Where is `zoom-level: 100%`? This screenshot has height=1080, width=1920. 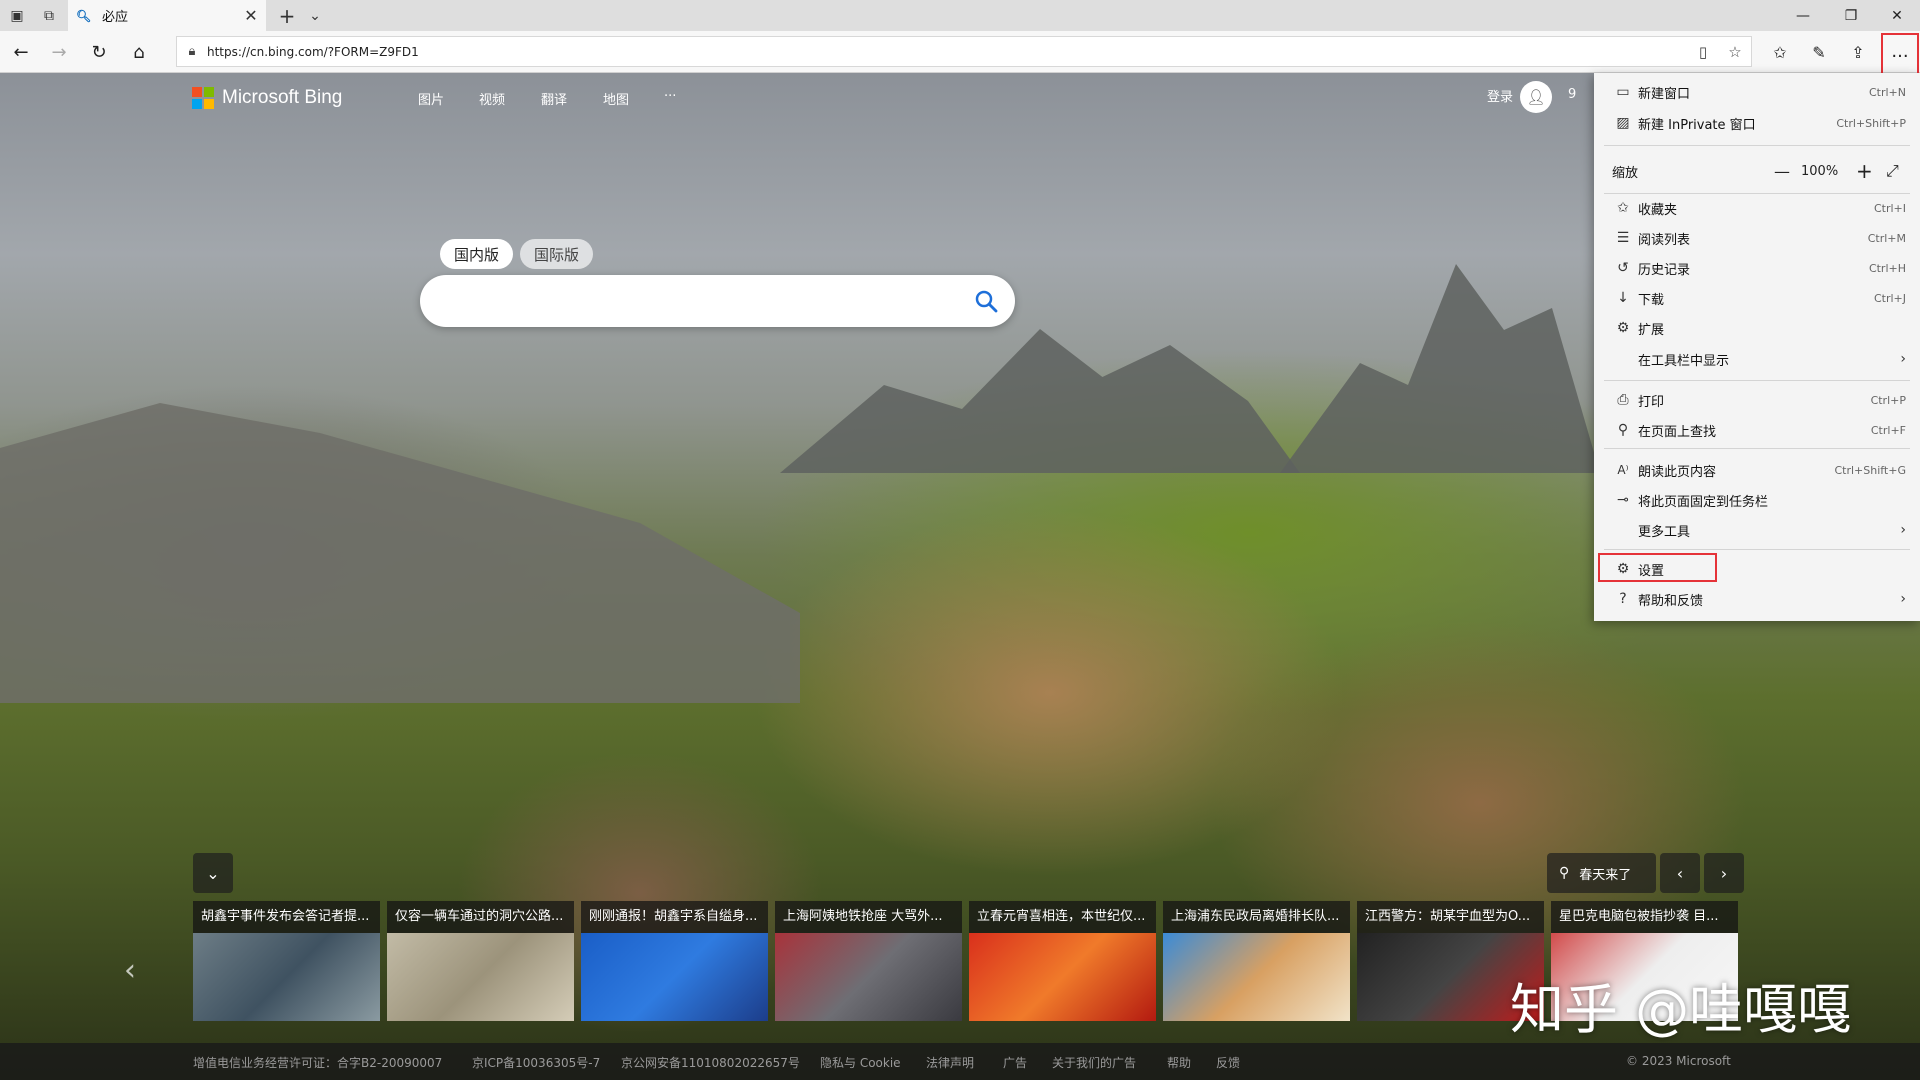
zoom-level: 100% is located at coordinates (1820, 171).